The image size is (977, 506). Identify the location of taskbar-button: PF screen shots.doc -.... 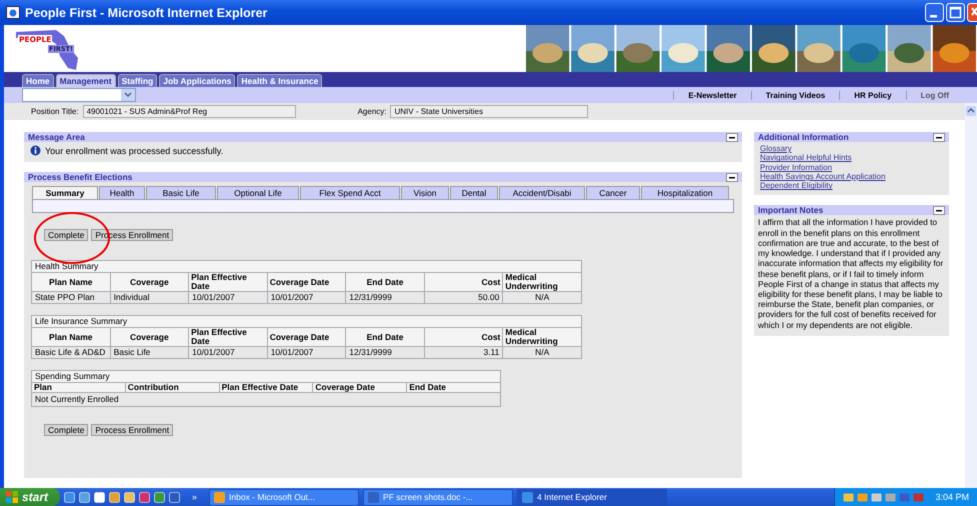
(438, 497).